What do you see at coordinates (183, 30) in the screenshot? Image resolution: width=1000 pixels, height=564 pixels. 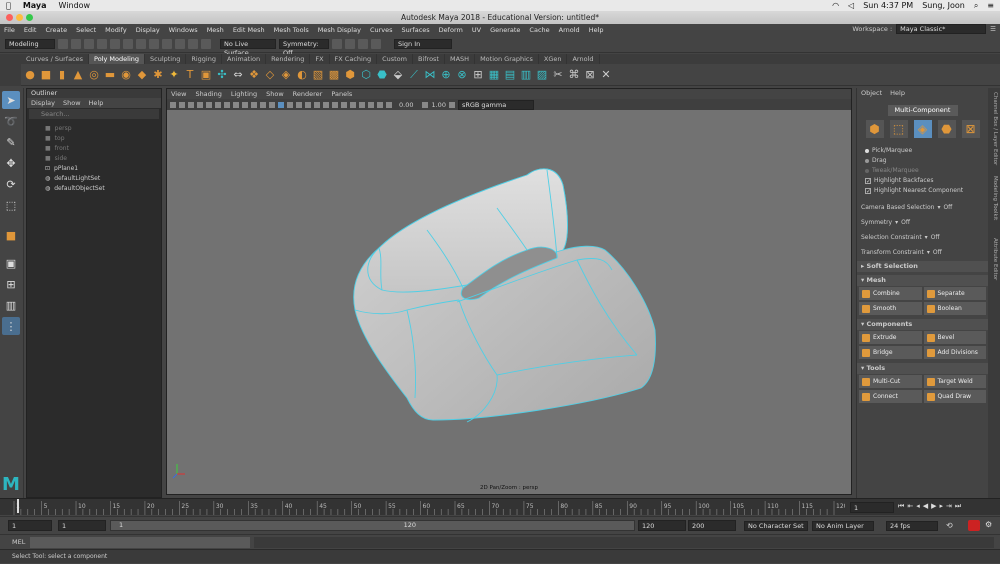 I see `menu-windows: Windows` at bounding box center [183, 30].